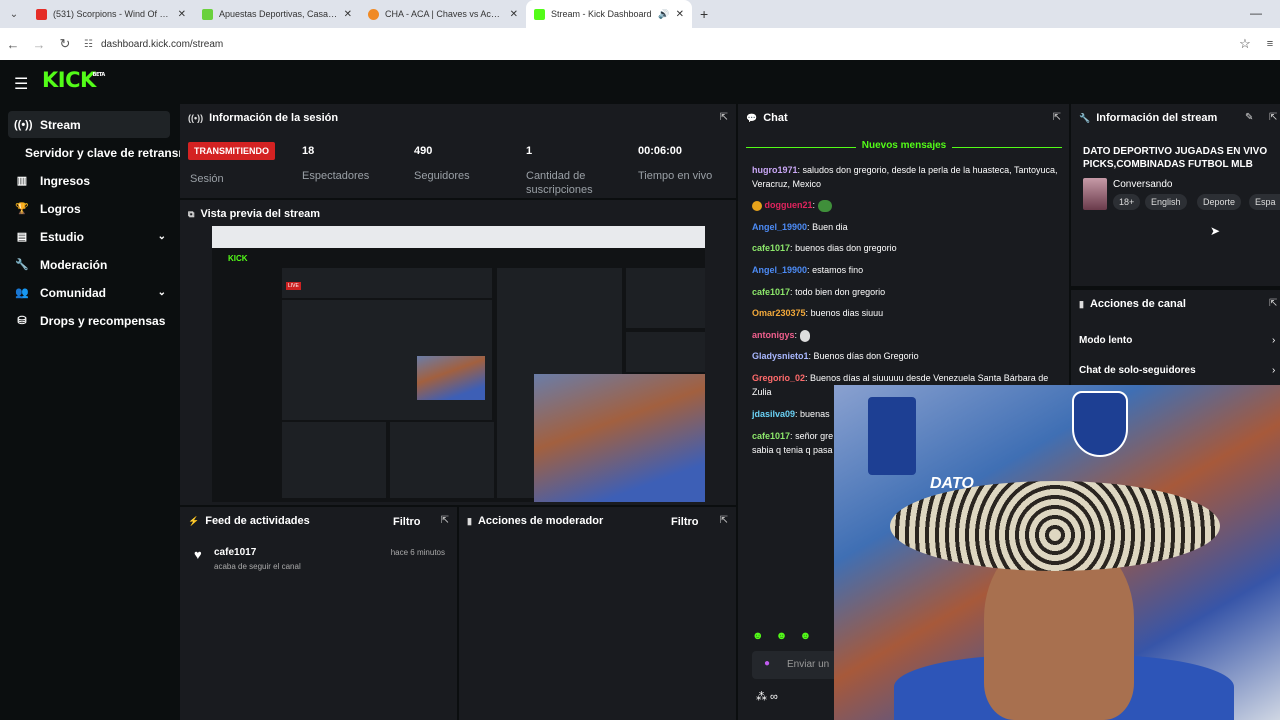  What do you see at coordinates (99, 75) in the screenshot?
I see `logo-beta-badge: BETA` at bounding box center [99, 75].